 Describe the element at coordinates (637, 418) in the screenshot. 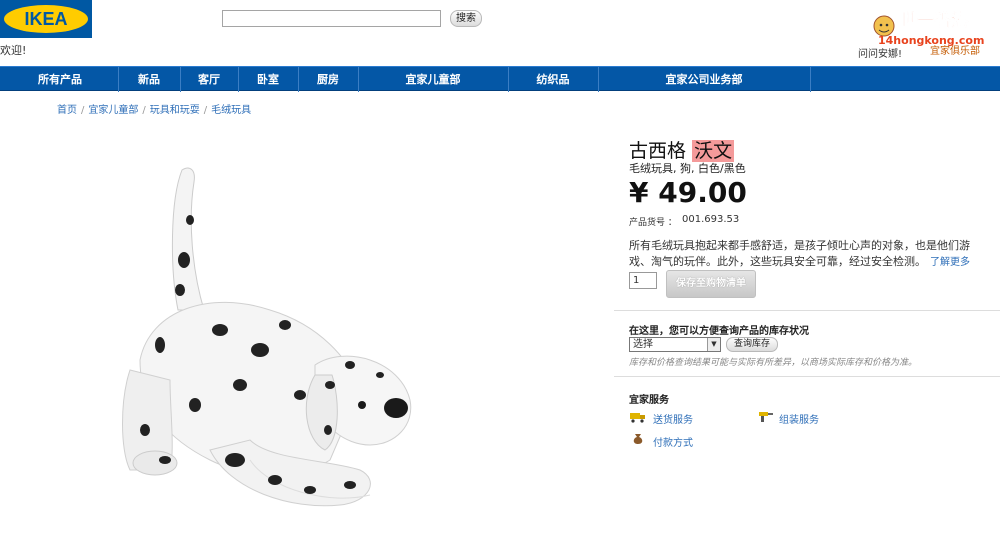

I see `delivery-truck-icon` at that location.